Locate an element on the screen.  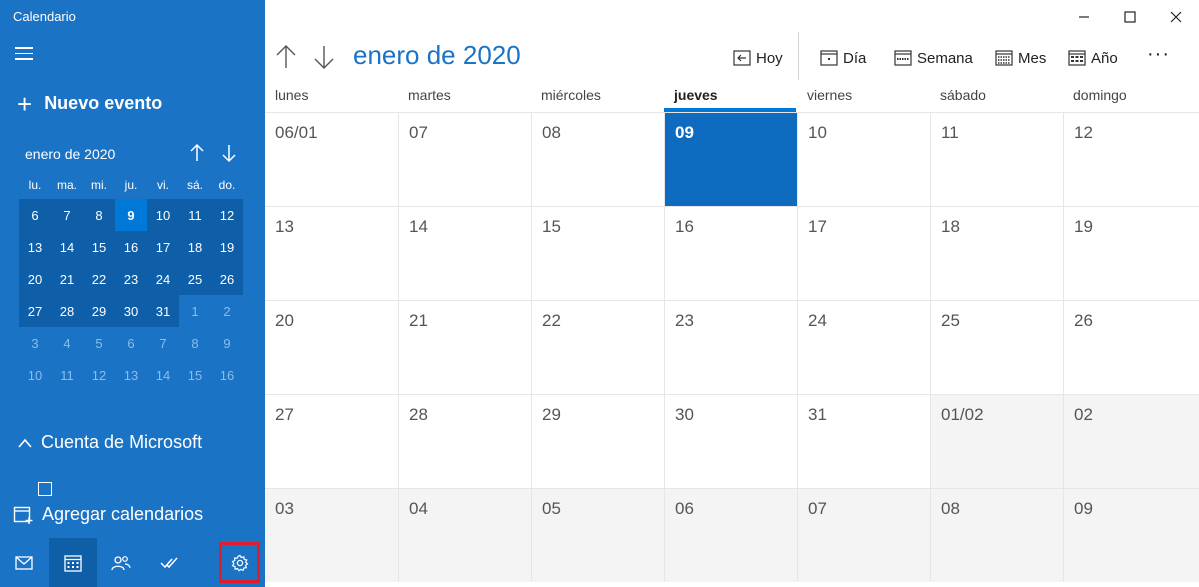
day-cell: 24 is located at coordinates (863, 347).